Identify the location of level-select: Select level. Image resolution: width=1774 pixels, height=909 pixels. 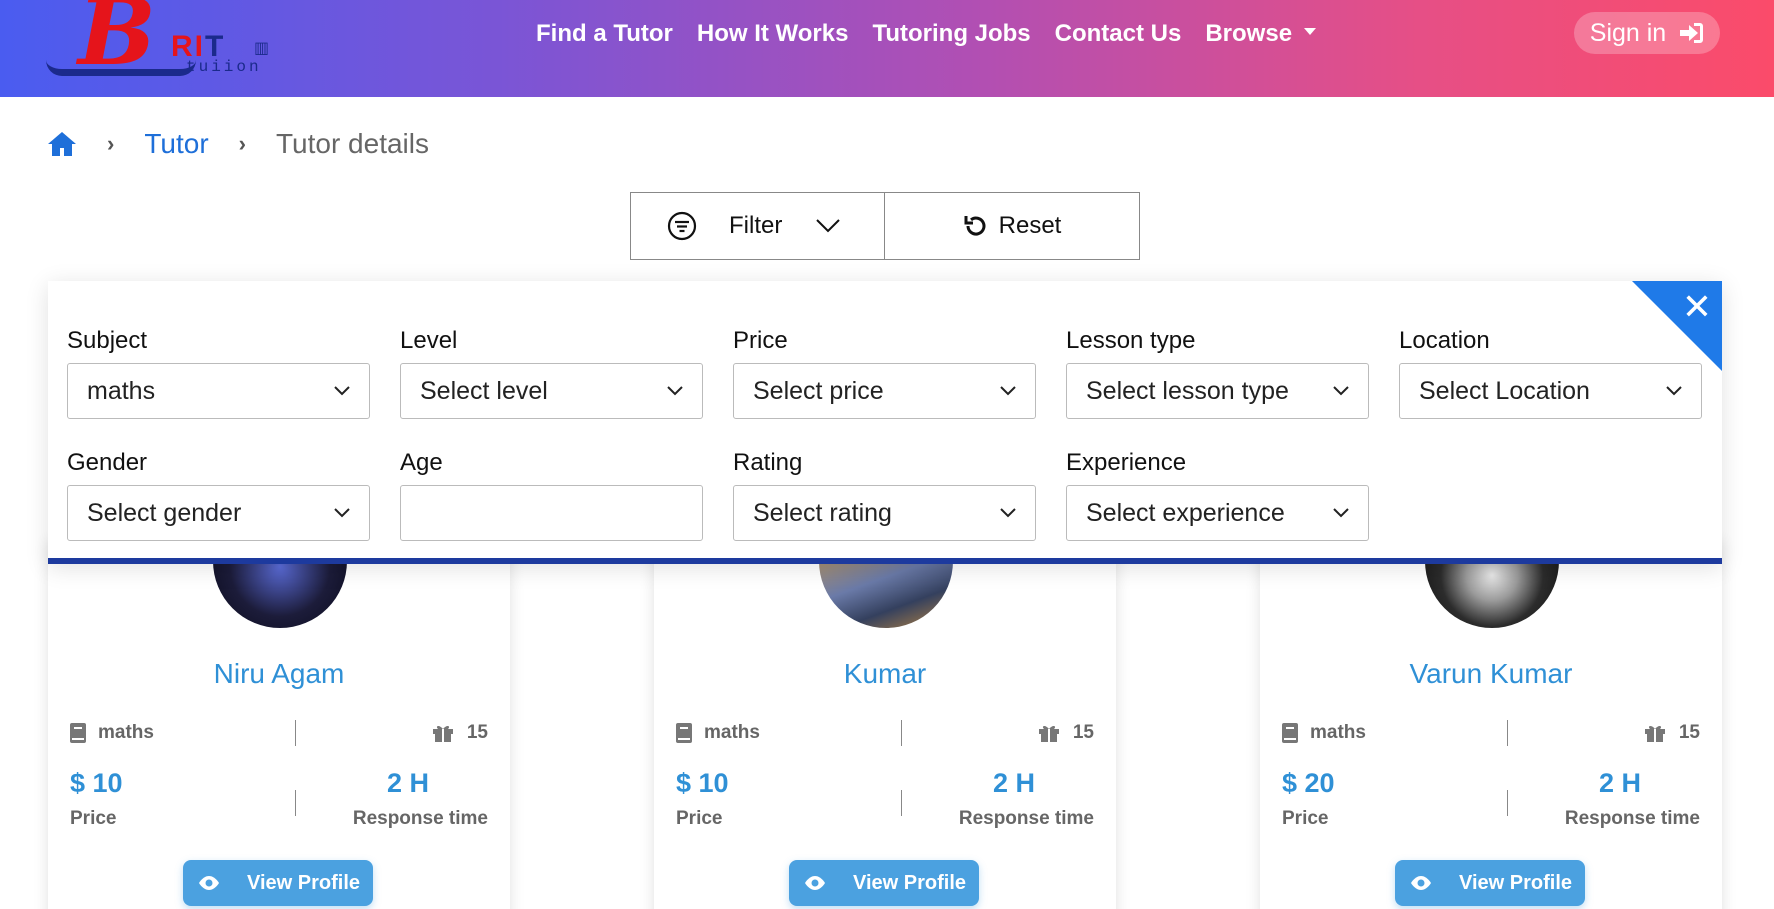
(551, 391).